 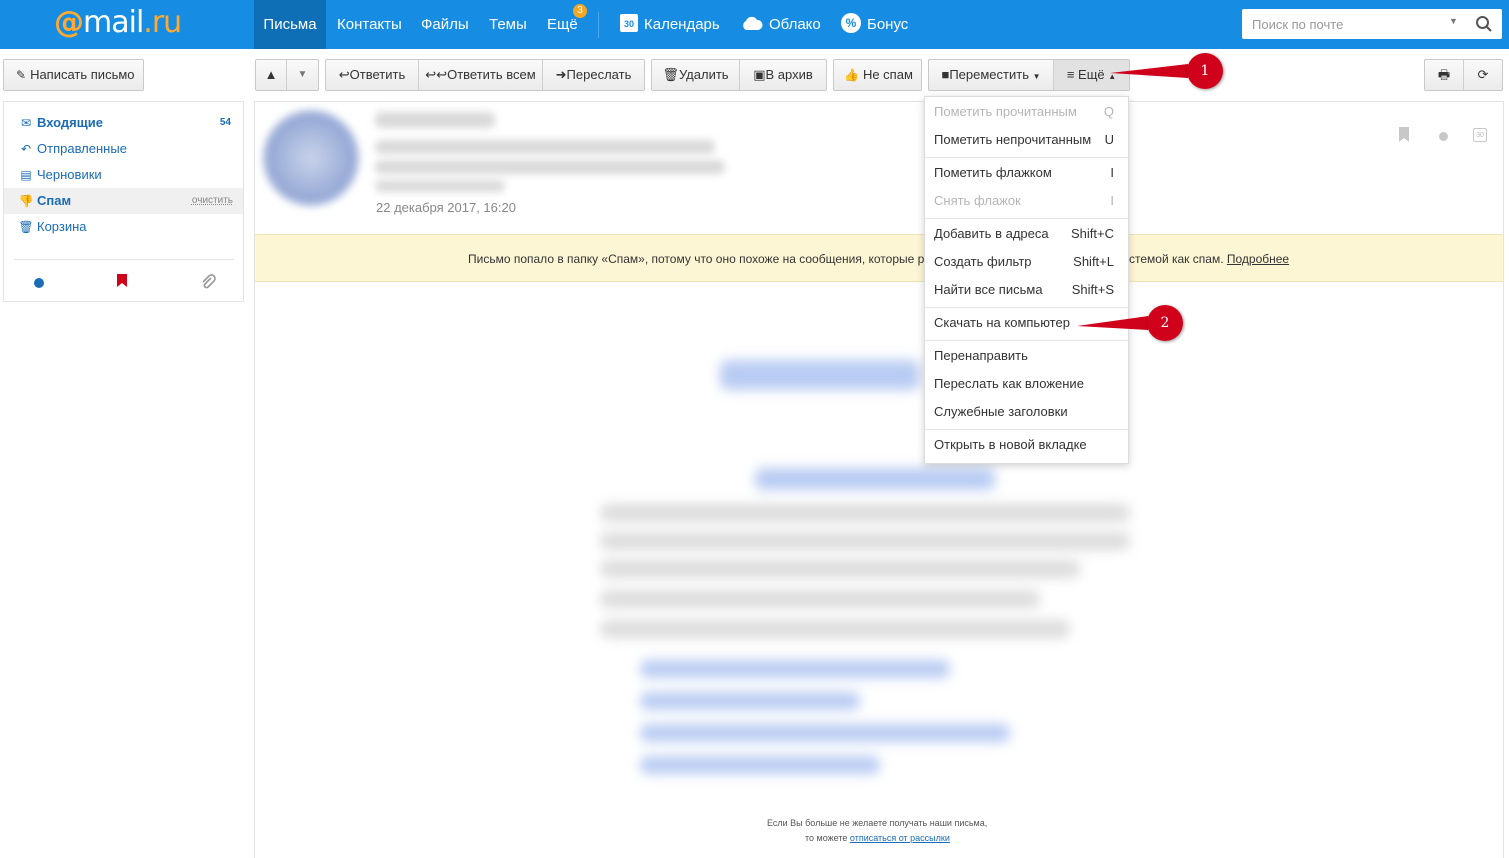 I want to click on delete-button: 🗑Удалить, so click(x=696, y=75).